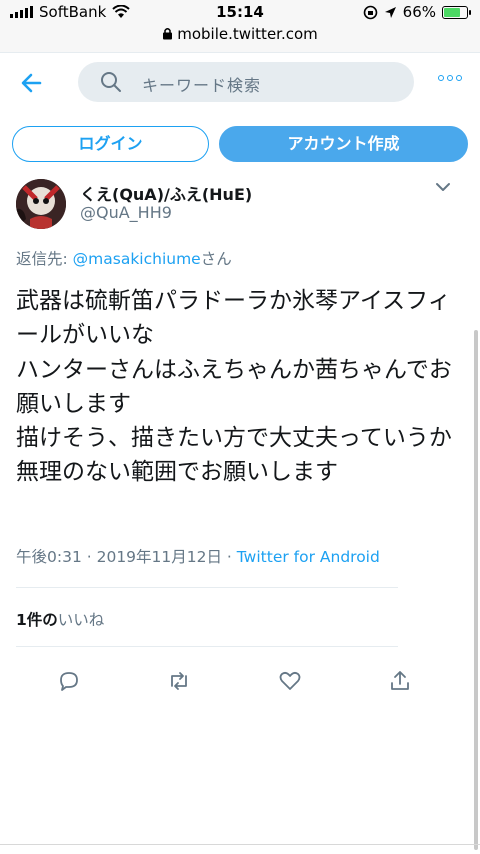 This screenshot has width=480, height=854. I want to click on user-handle: @QuA_HH9, so click(126, 212).